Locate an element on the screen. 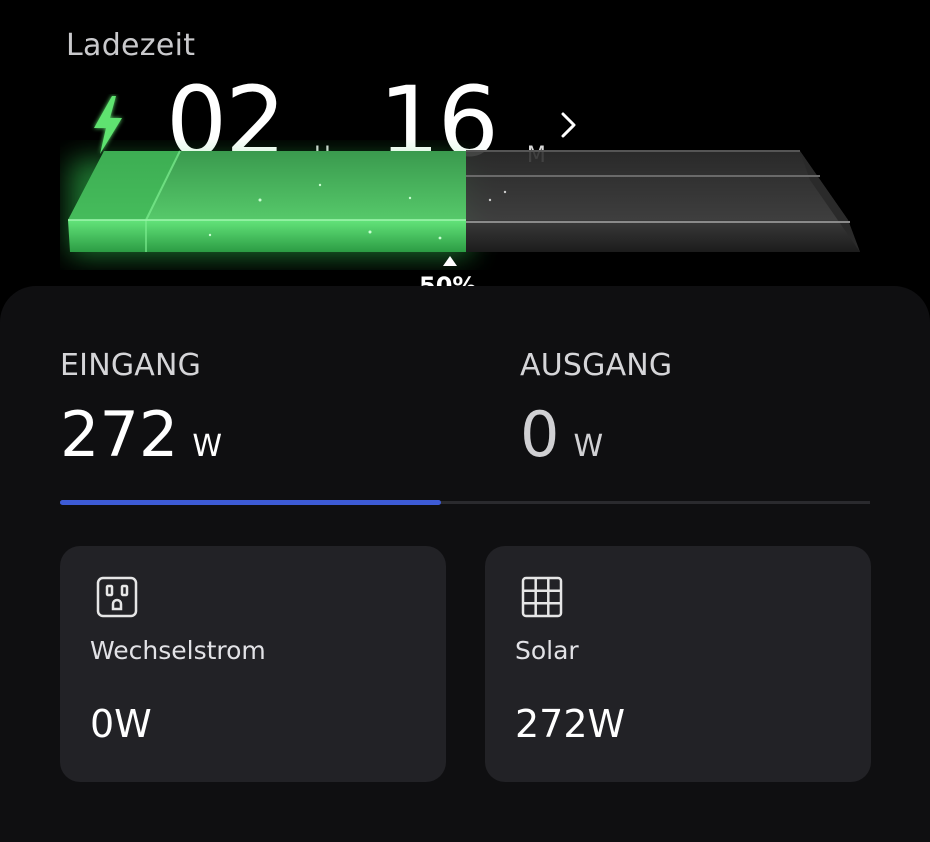 The height and width of the screenshot is (842, 930). ac-source-card: Wechselstrom 0W is located at coordinates (253, 664).